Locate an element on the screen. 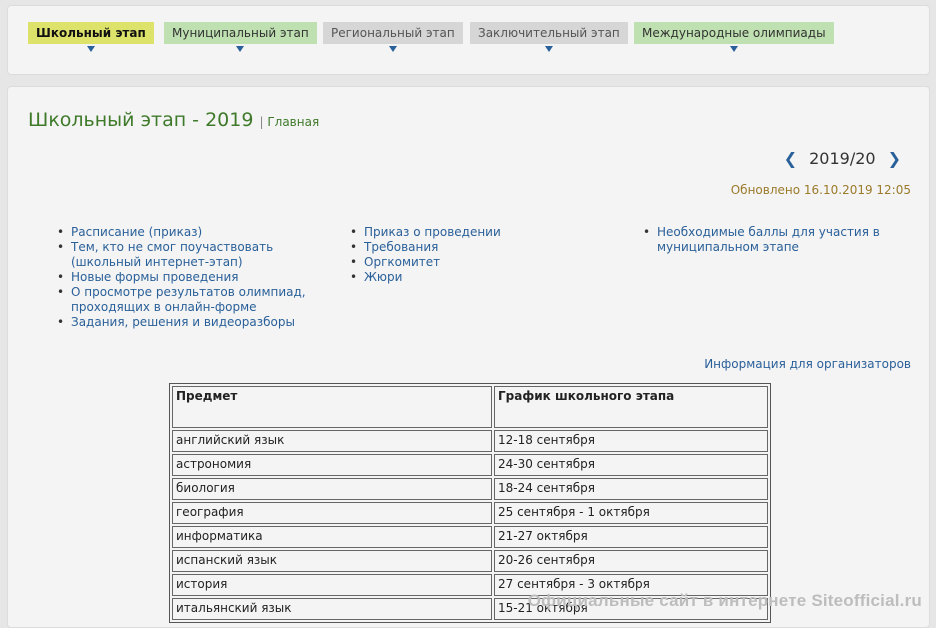  subject-cell: биология is located at coordinates (332, 489).